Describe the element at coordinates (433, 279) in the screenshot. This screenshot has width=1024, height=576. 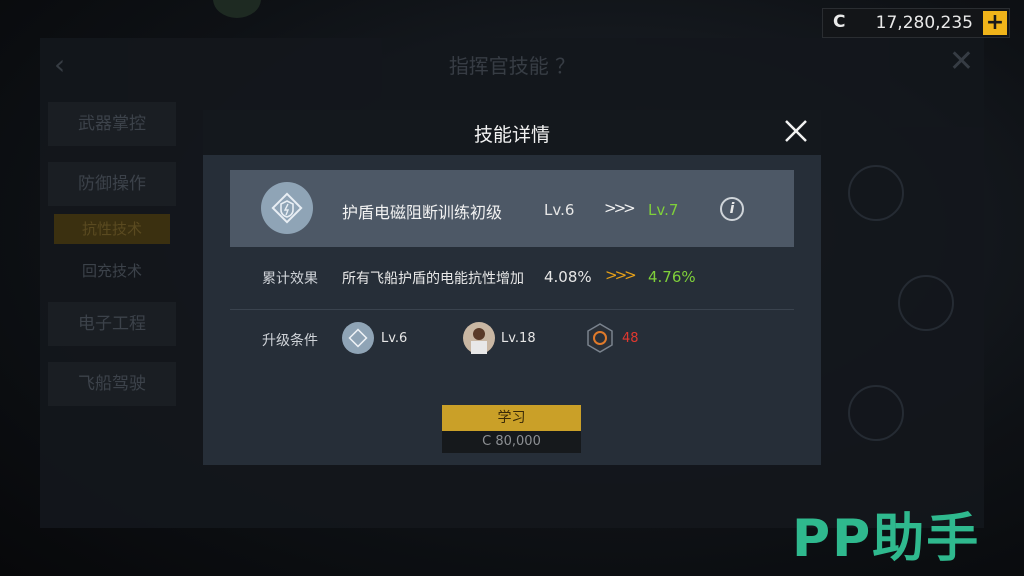
I see `effect-description: 所有飞船护盾的电能抗性增加` at that location.